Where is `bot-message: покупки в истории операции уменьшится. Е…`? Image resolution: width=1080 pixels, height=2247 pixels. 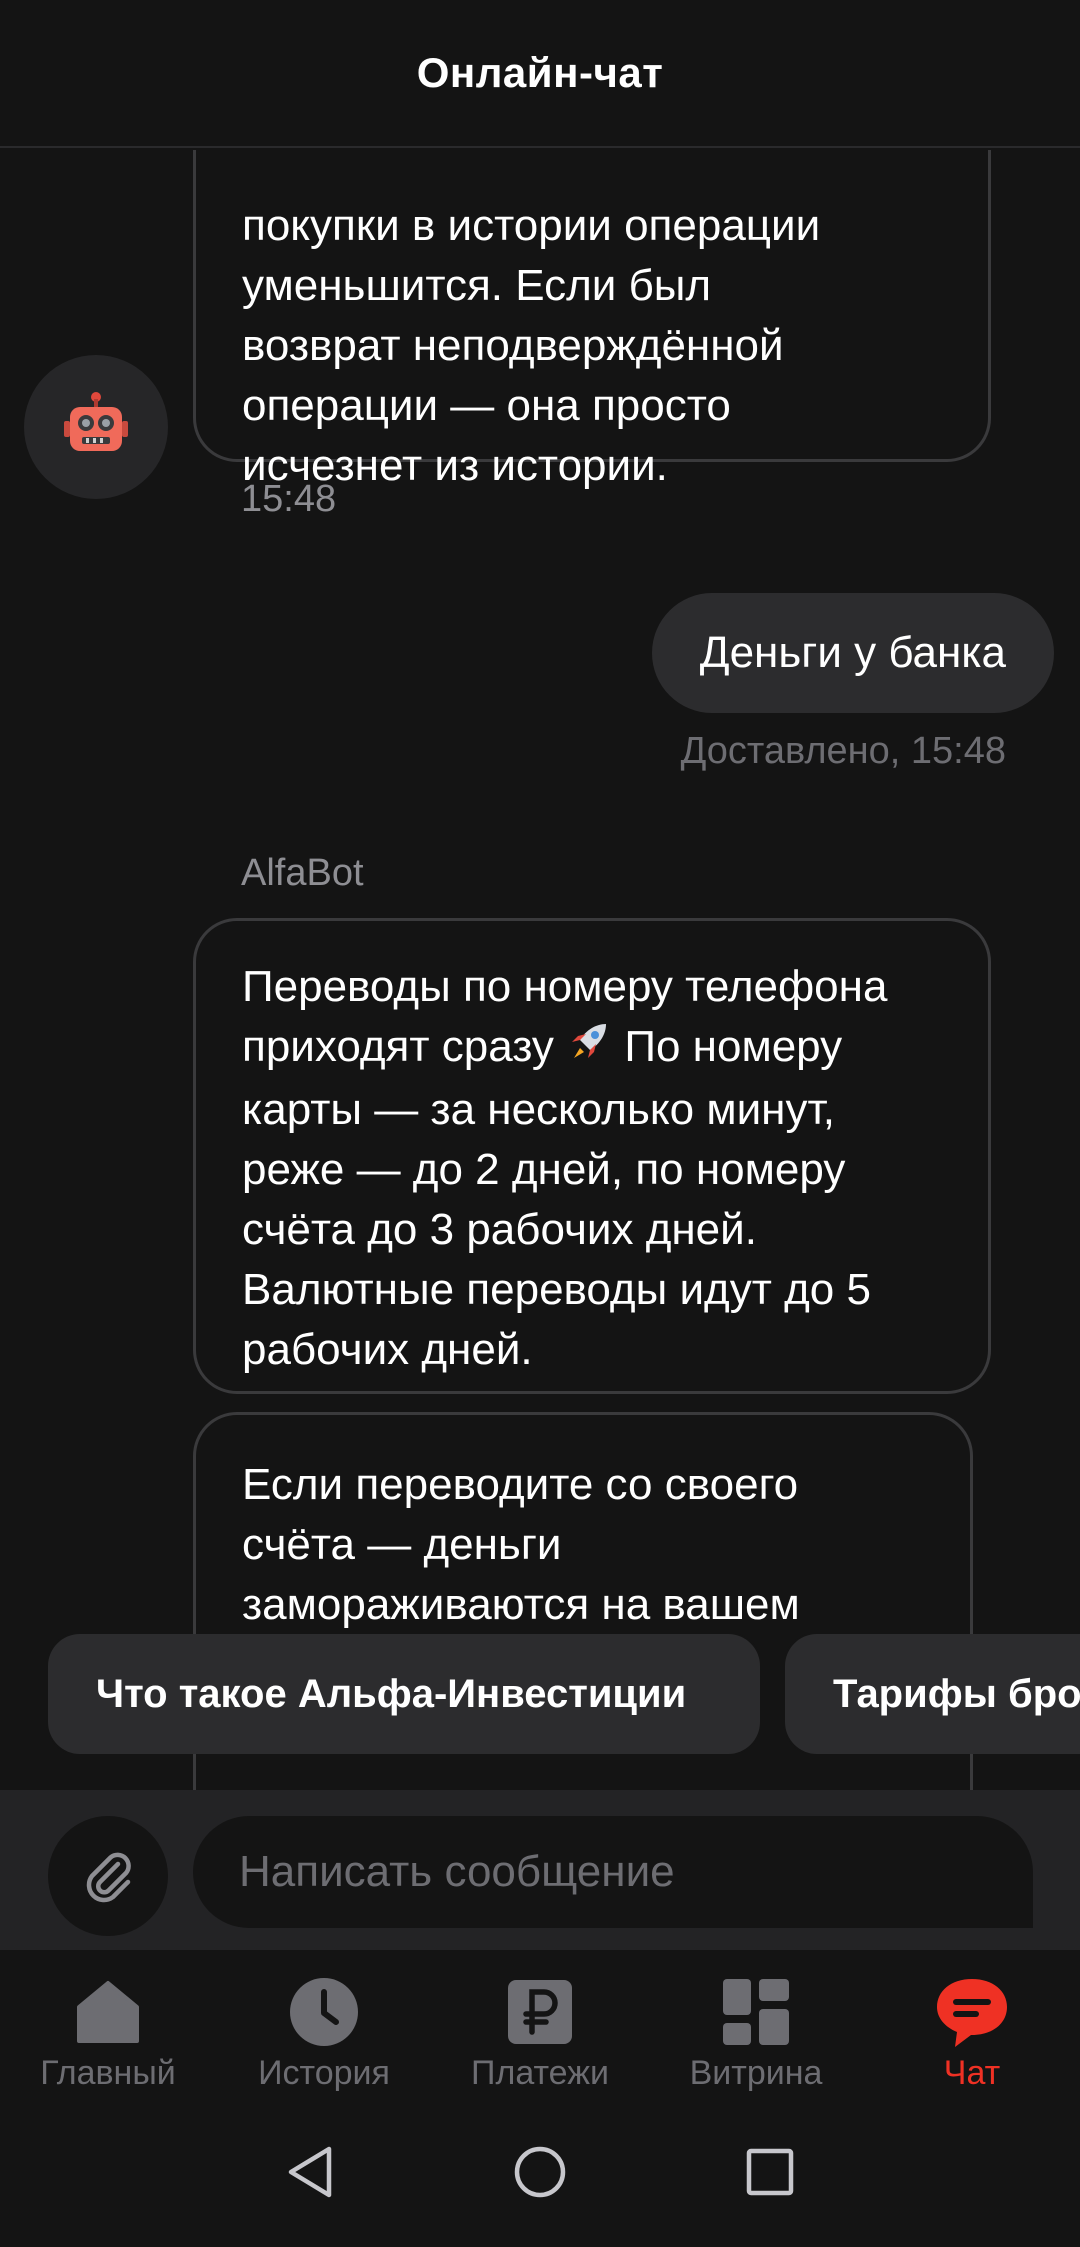
bot-message: покупки в истории операции уменьшится. Е… is located at coordinates (592, 320).